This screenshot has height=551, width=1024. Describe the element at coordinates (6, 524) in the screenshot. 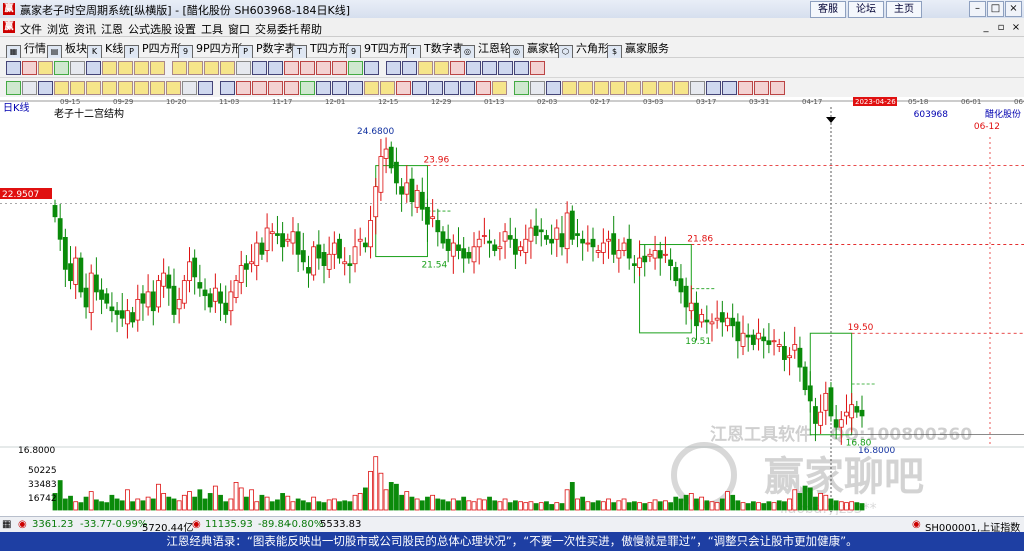

I see `status-grid-icon: ▦` at that location.